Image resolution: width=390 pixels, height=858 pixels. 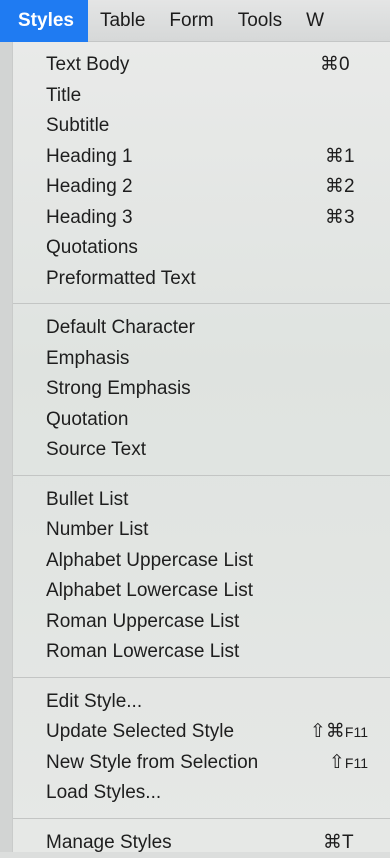 I want to click on shortcut-new-style-from-selection: ⇧F11, so click(x=348, y=763).